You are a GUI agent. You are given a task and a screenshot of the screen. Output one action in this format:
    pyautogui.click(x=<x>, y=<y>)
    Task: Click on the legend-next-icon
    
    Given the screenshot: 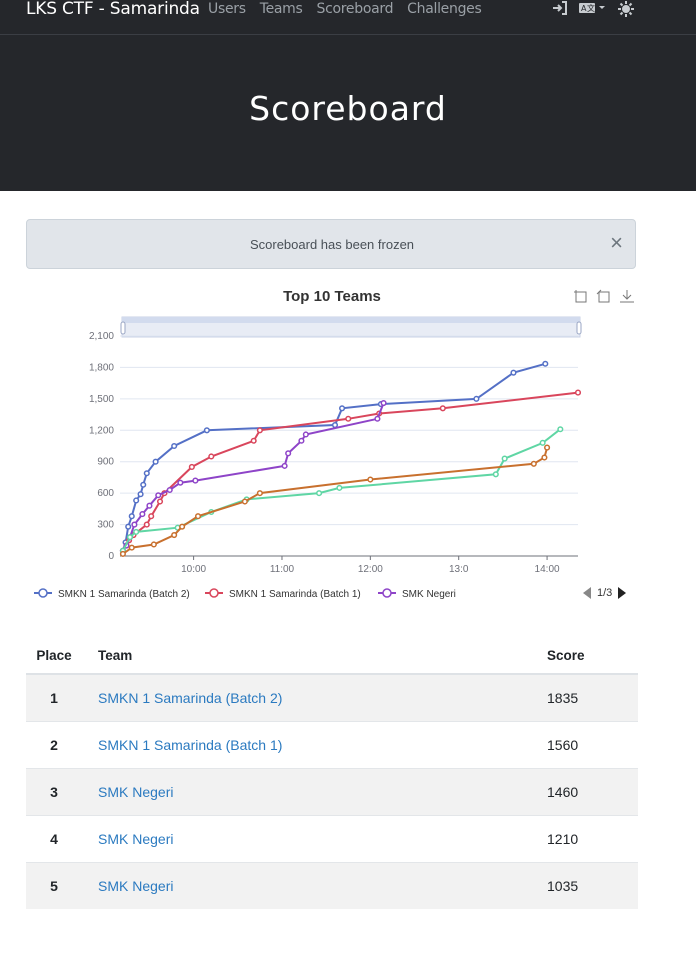 What is the action you would take?
    pyautogui.click(x=622, y=593)
    